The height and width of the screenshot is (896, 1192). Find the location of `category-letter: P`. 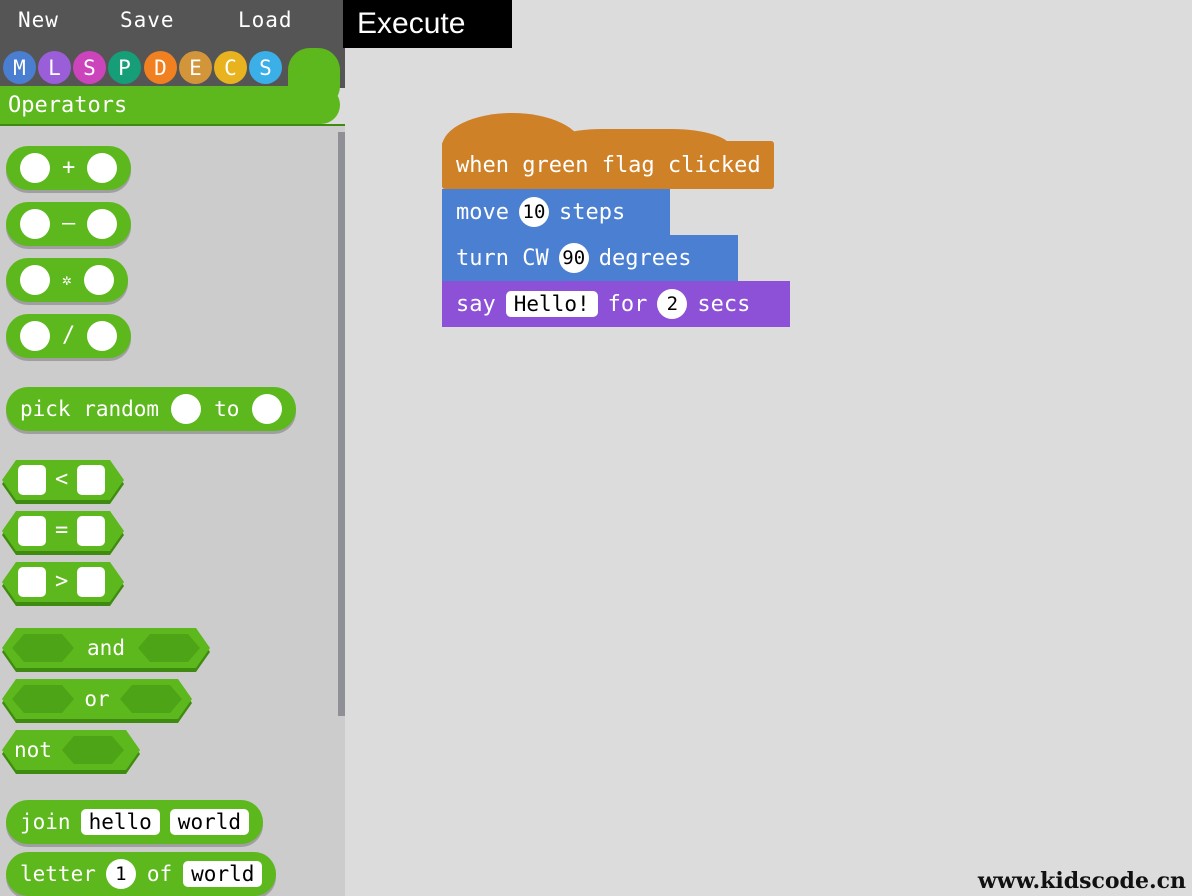

category-letter: P is located at coordinates (124, 67).